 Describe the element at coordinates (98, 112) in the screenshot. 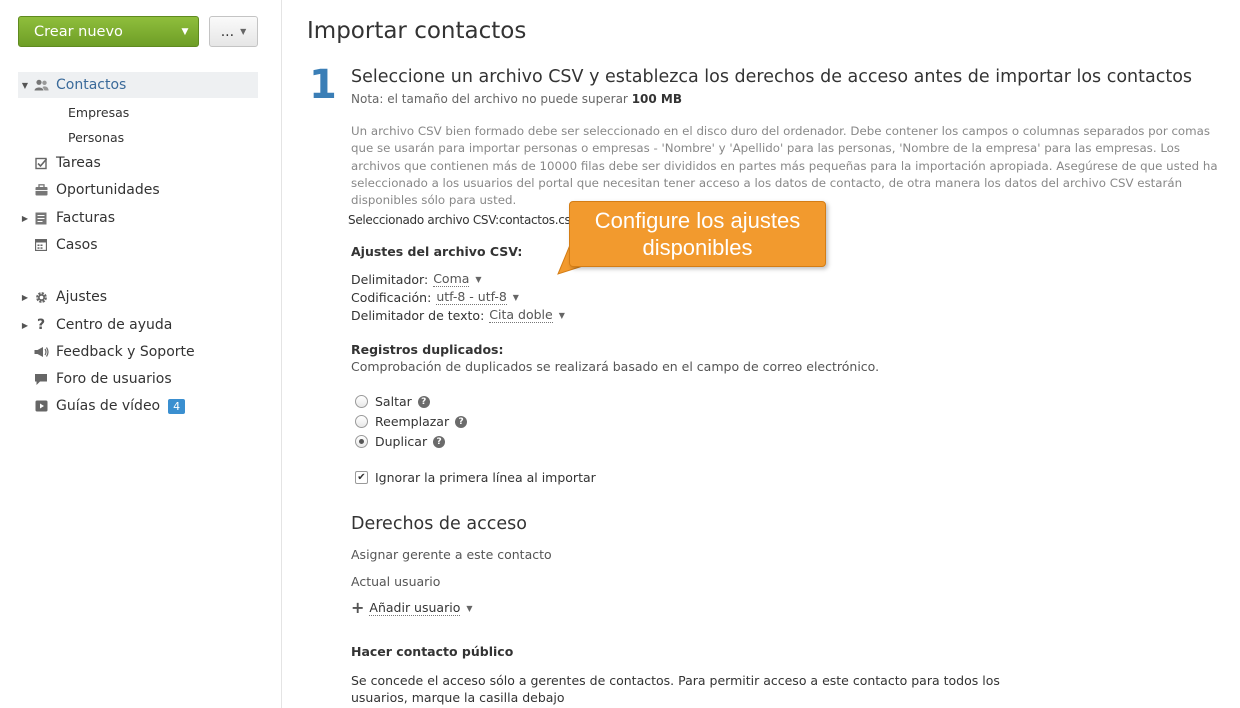

I see `sidebar-item-empresas: Empresas` at that location.